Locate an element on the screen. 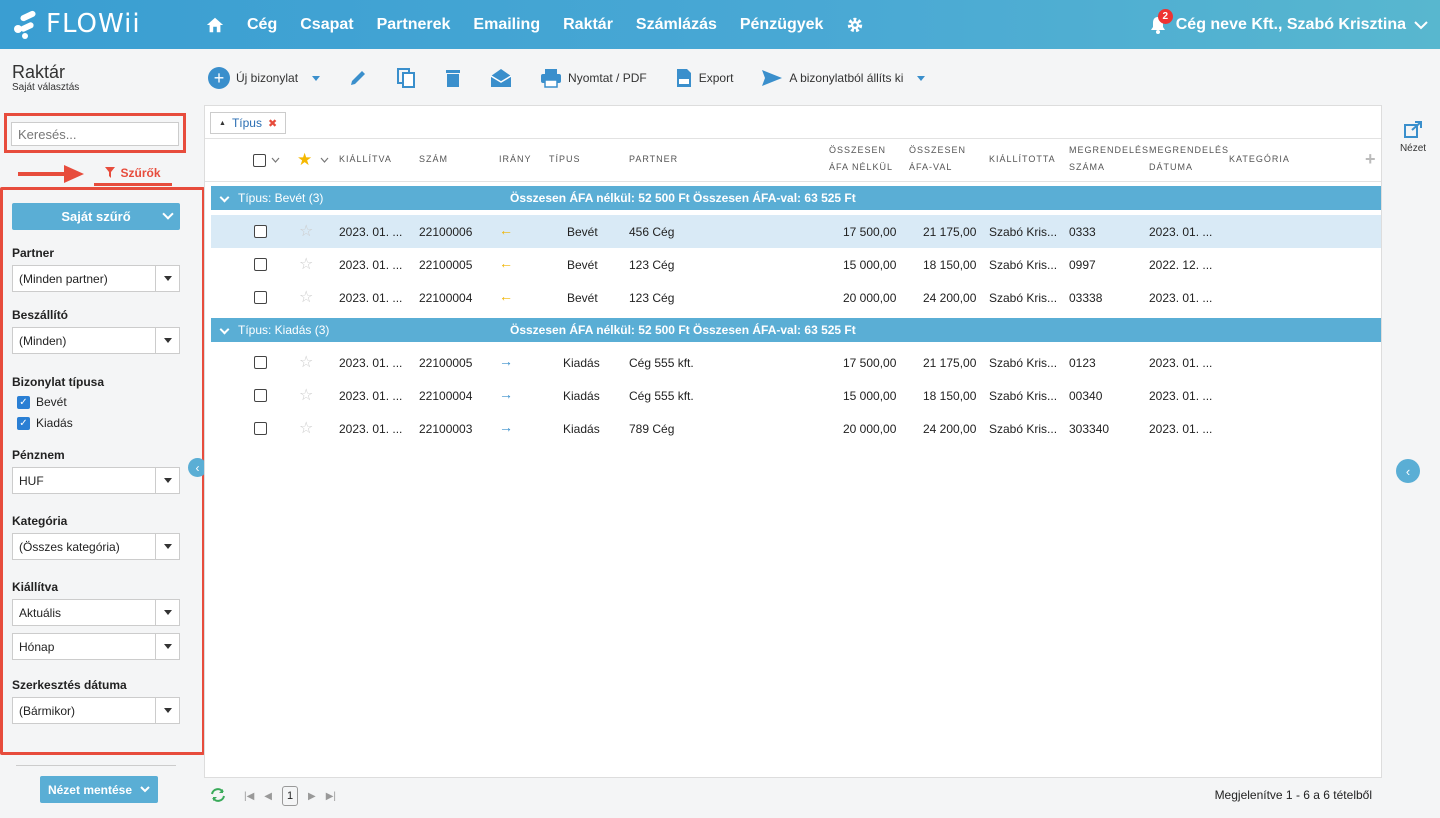 This screenshot has height=818, width=1440. home-icon is located at coordinates (215, 25).